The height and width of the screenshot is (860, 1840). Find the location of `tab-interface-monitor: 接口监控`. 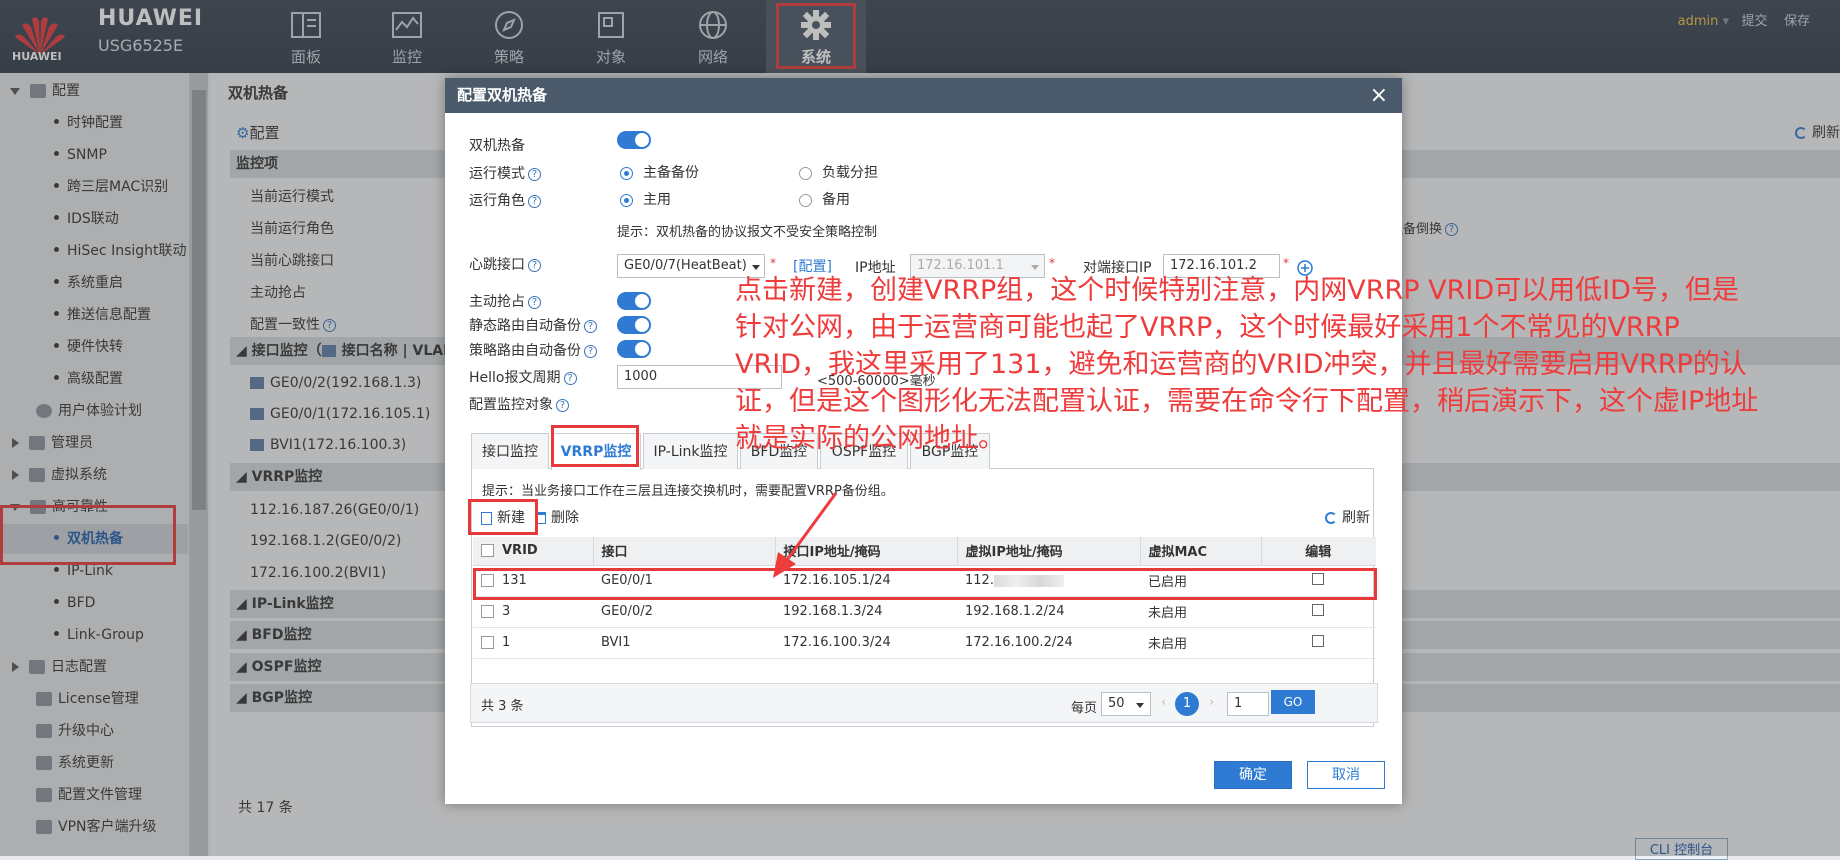

tab-interface-monitor: 接口监控 is located at coordinates (510, 451).